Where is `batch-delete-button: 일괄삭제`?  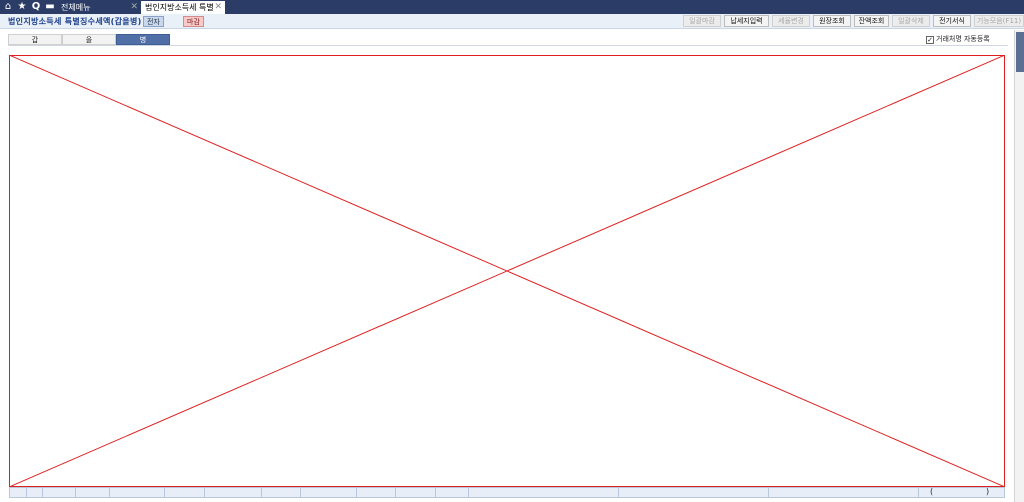
batch-delete-button: 일괄삭제 is located at coordinates (911, 21).